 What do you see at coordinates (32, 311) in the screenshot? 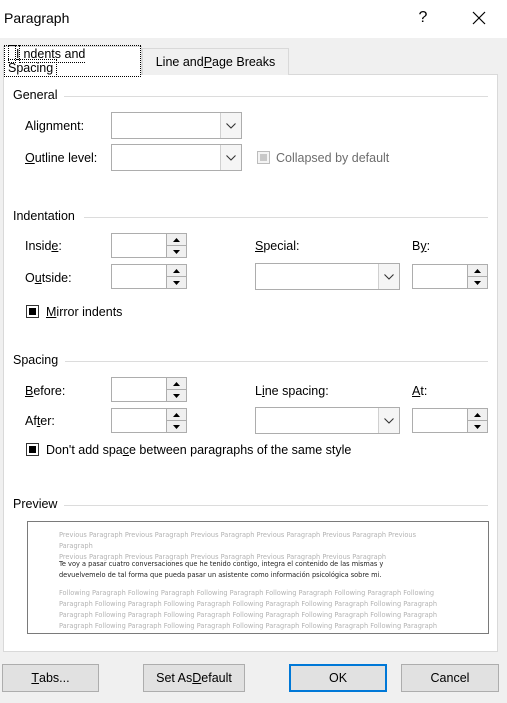
I see `mirror-indents-checkbox` at bounding box center [32, 311].